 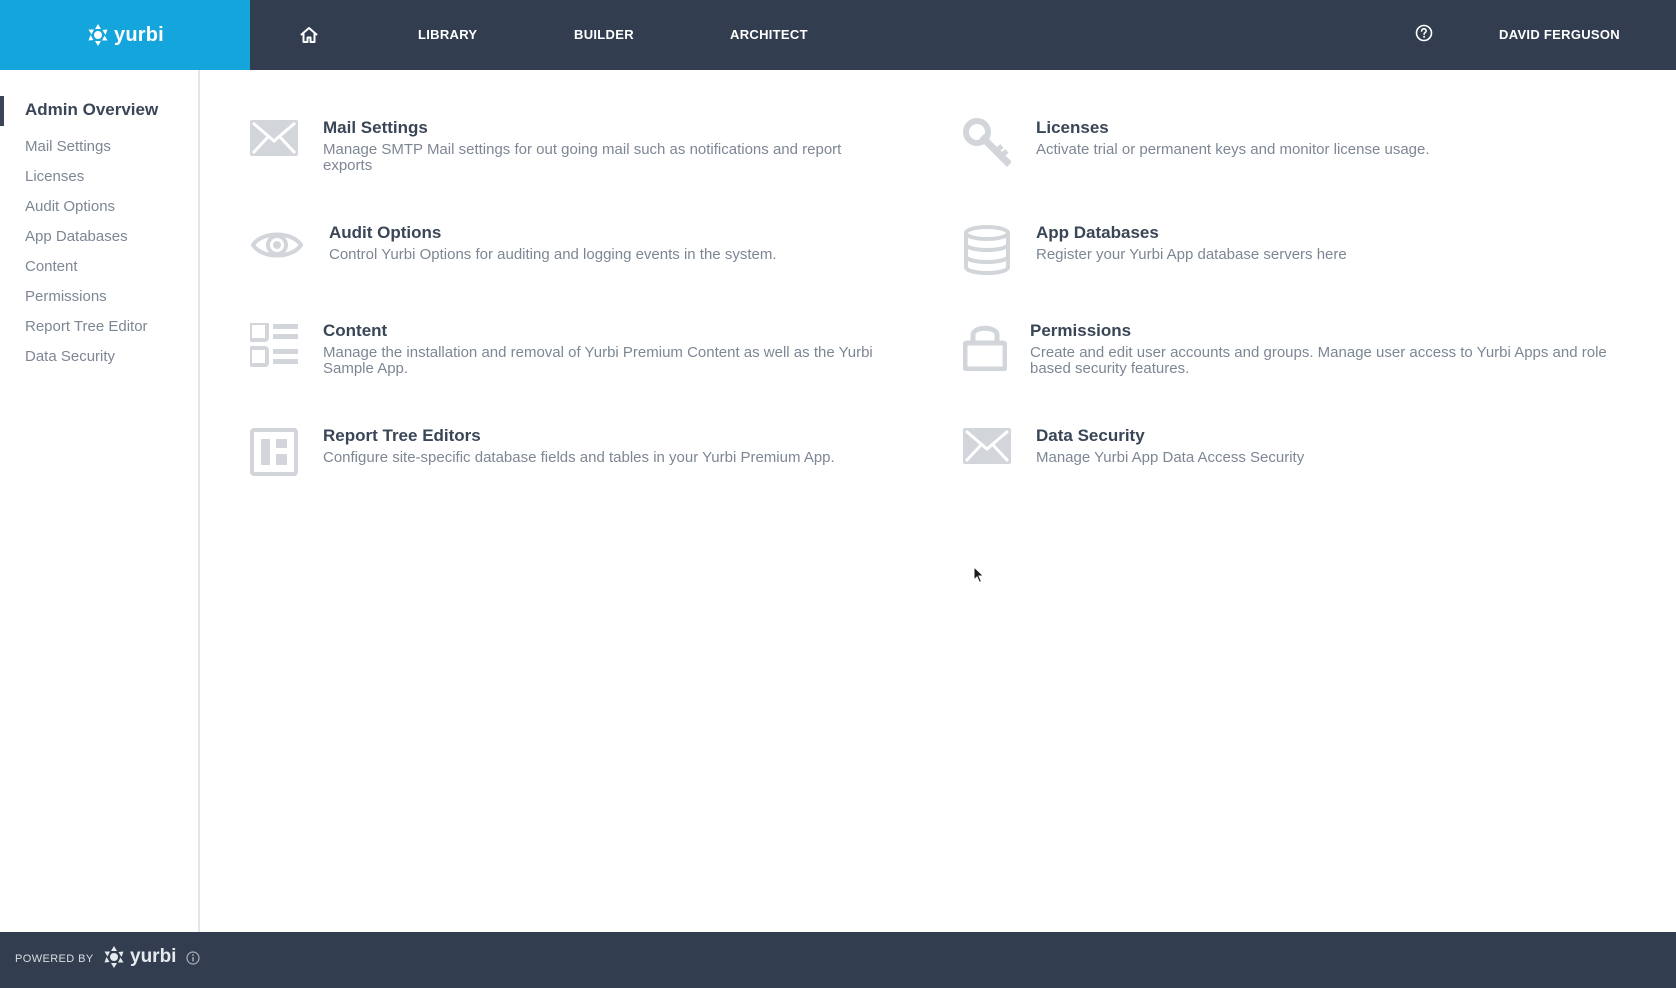 I want to click on user-menu: DAVID FERGUSON, so click(x=1559, y=35).